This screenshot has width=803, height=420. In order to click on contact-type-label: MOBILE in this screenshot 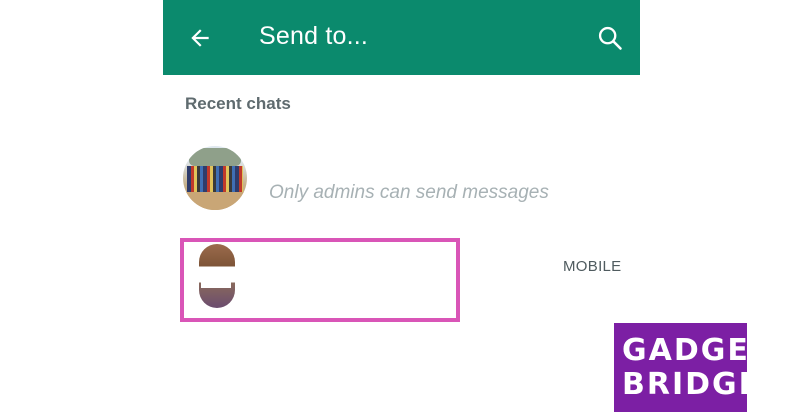, I will do `click(592, 266)`.